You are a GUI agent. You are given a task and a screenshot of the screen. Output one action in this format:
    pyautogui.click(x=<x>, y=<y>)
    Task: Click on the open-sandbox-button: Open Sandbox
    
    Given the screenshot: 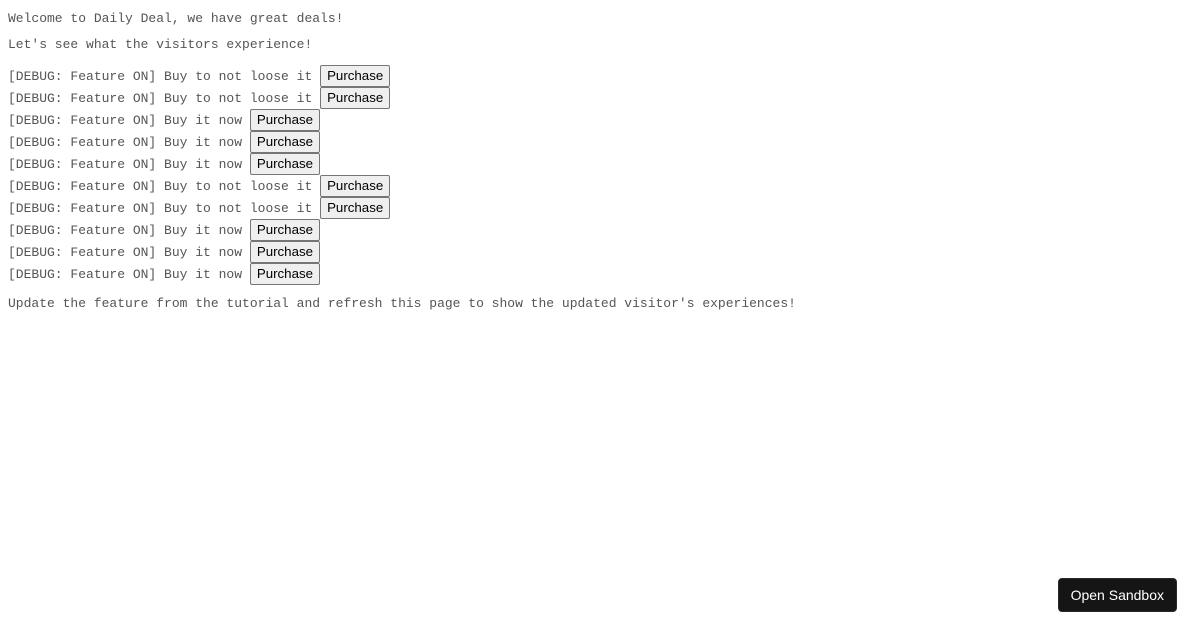 What is the action you would take?
    pyautogui.click(x=1117, y=595)
    